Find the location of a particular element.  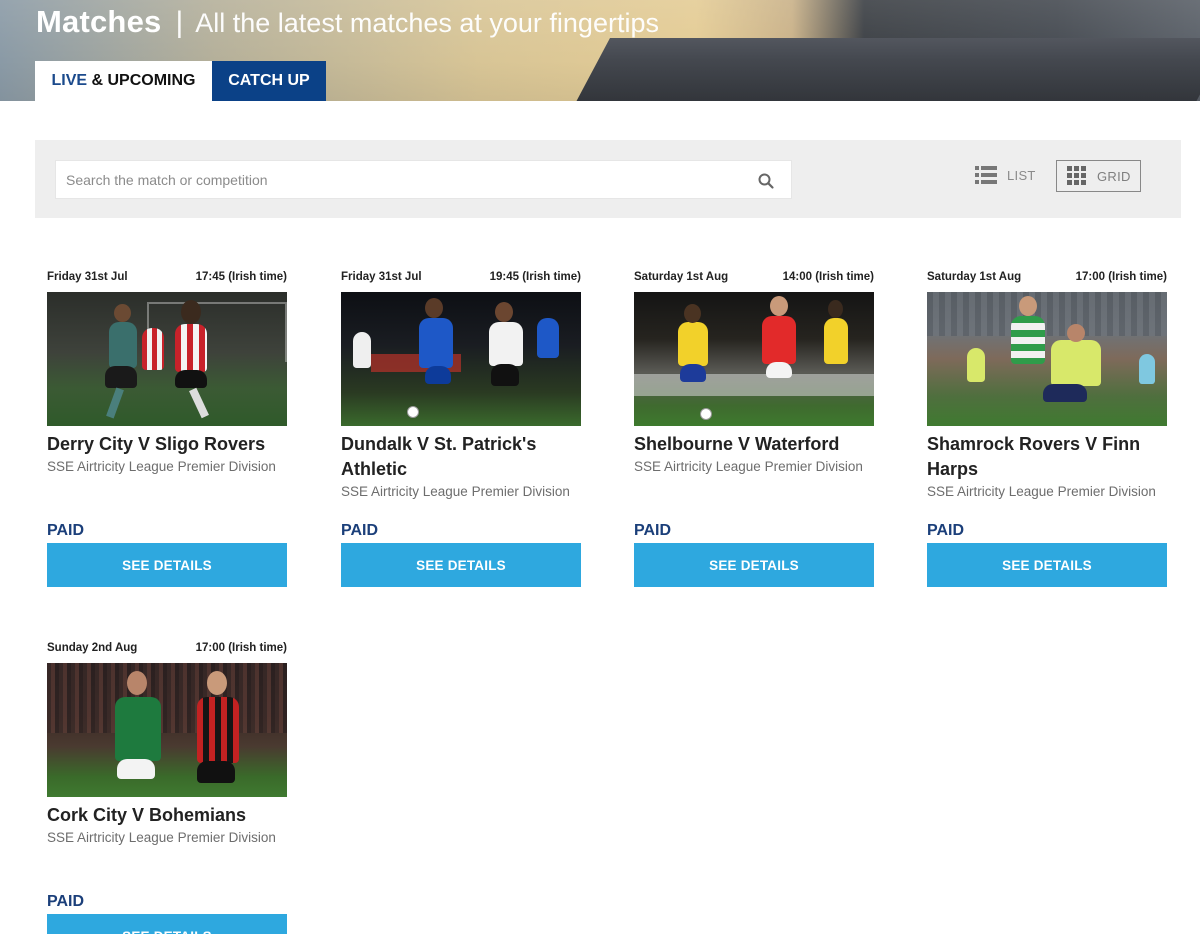

match-title: Cork City V Bohemians is located at coordinates (167, 815).